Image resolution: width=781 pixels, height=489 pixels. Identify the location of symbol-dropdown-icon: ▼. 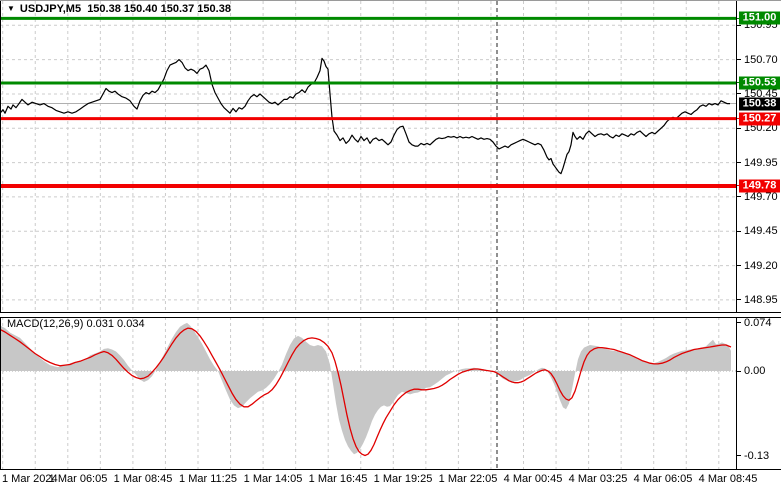
(11, 8).